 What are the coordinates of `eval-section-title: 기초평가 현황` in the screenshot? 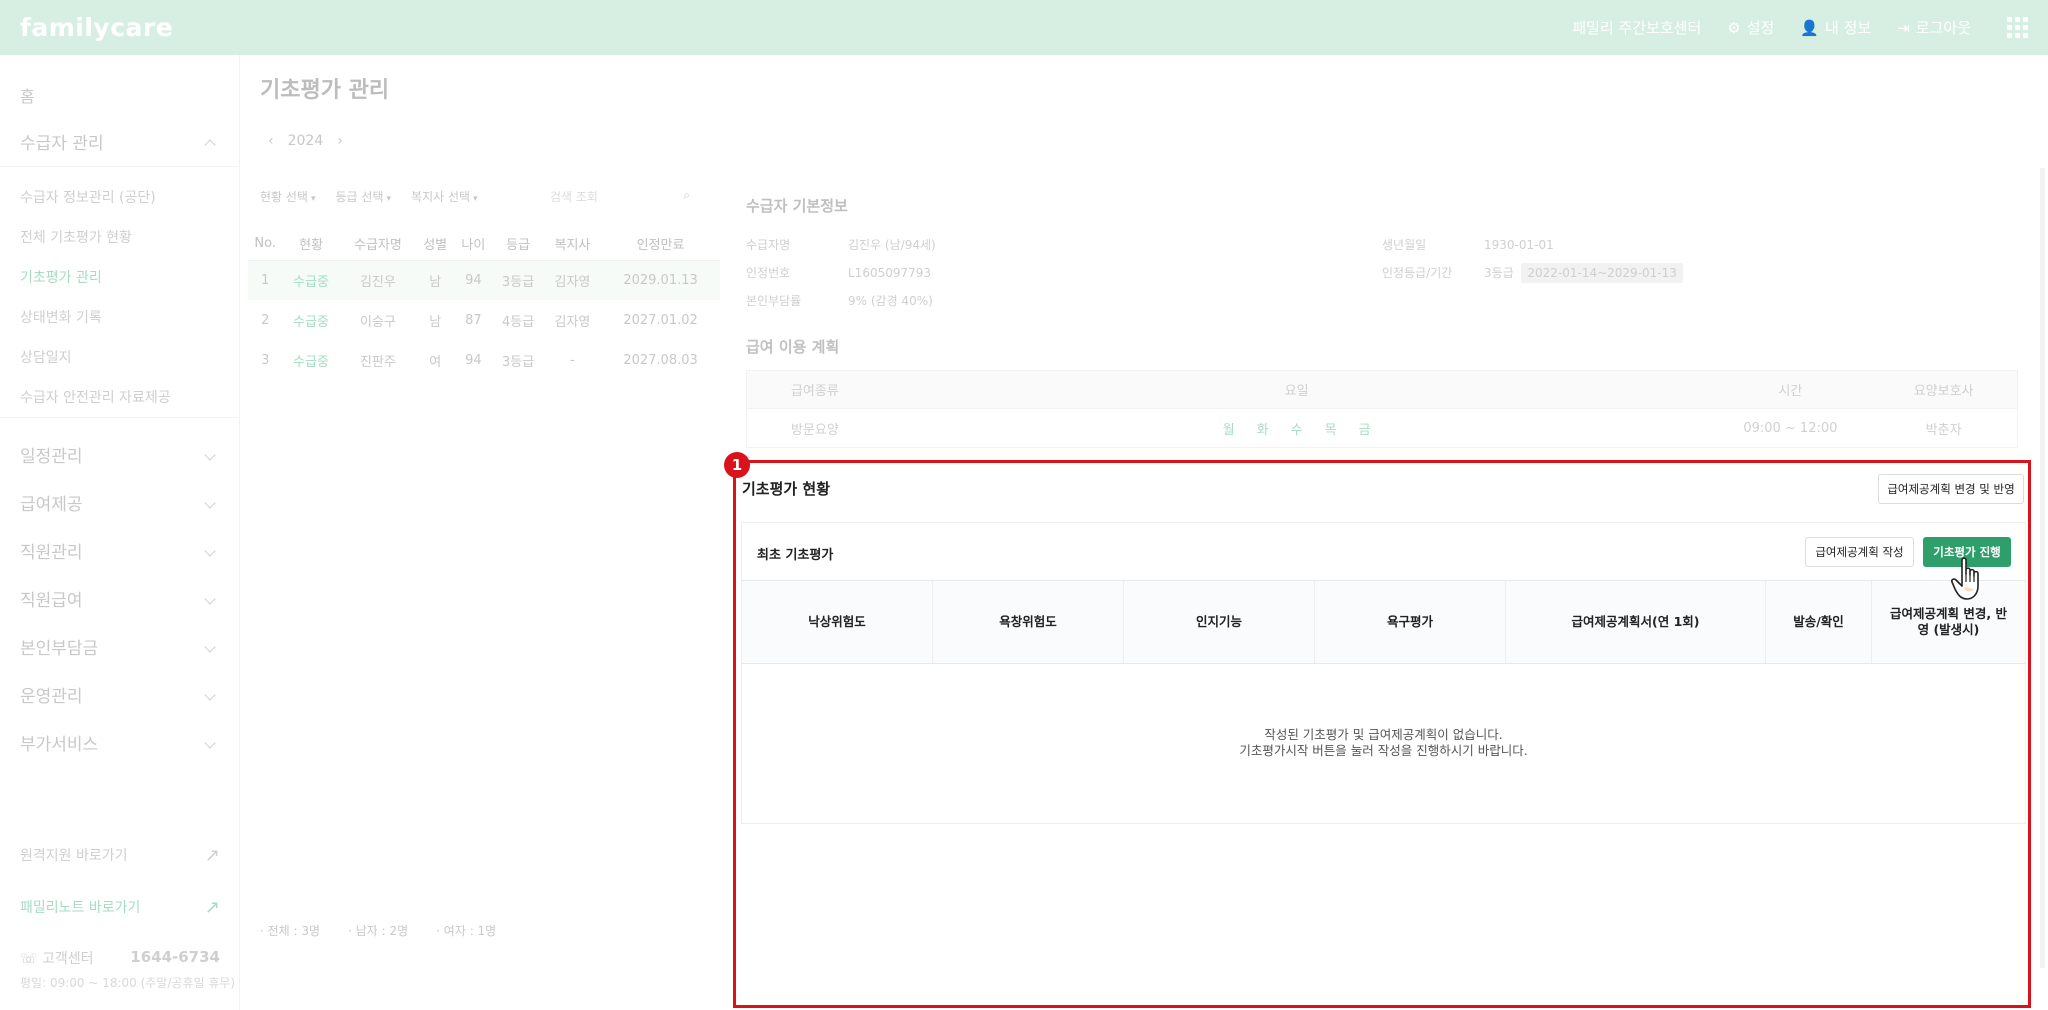 It's located at (786, 489).